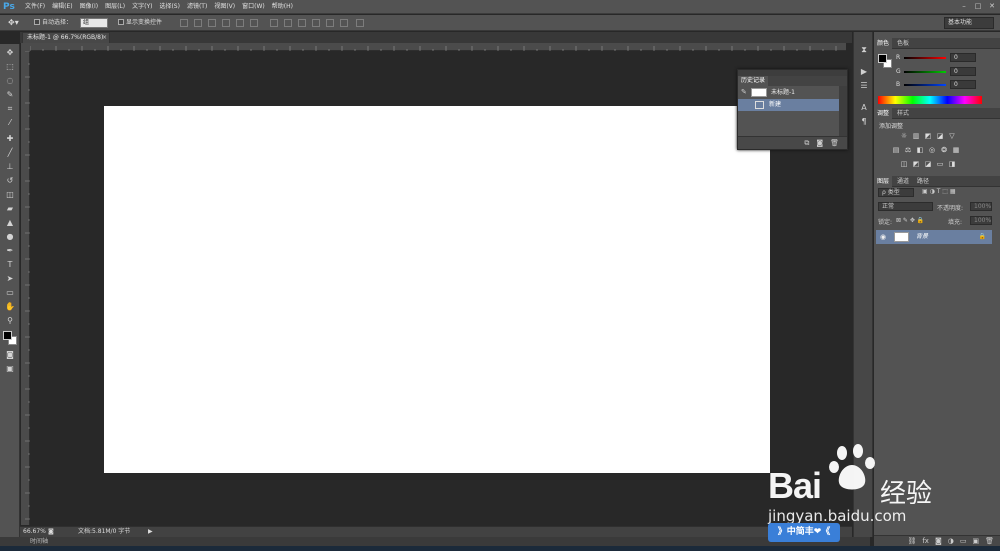 The image size is (1000, 551). I want to click on menu-filter: 滤镜(T), so click(197, 7).